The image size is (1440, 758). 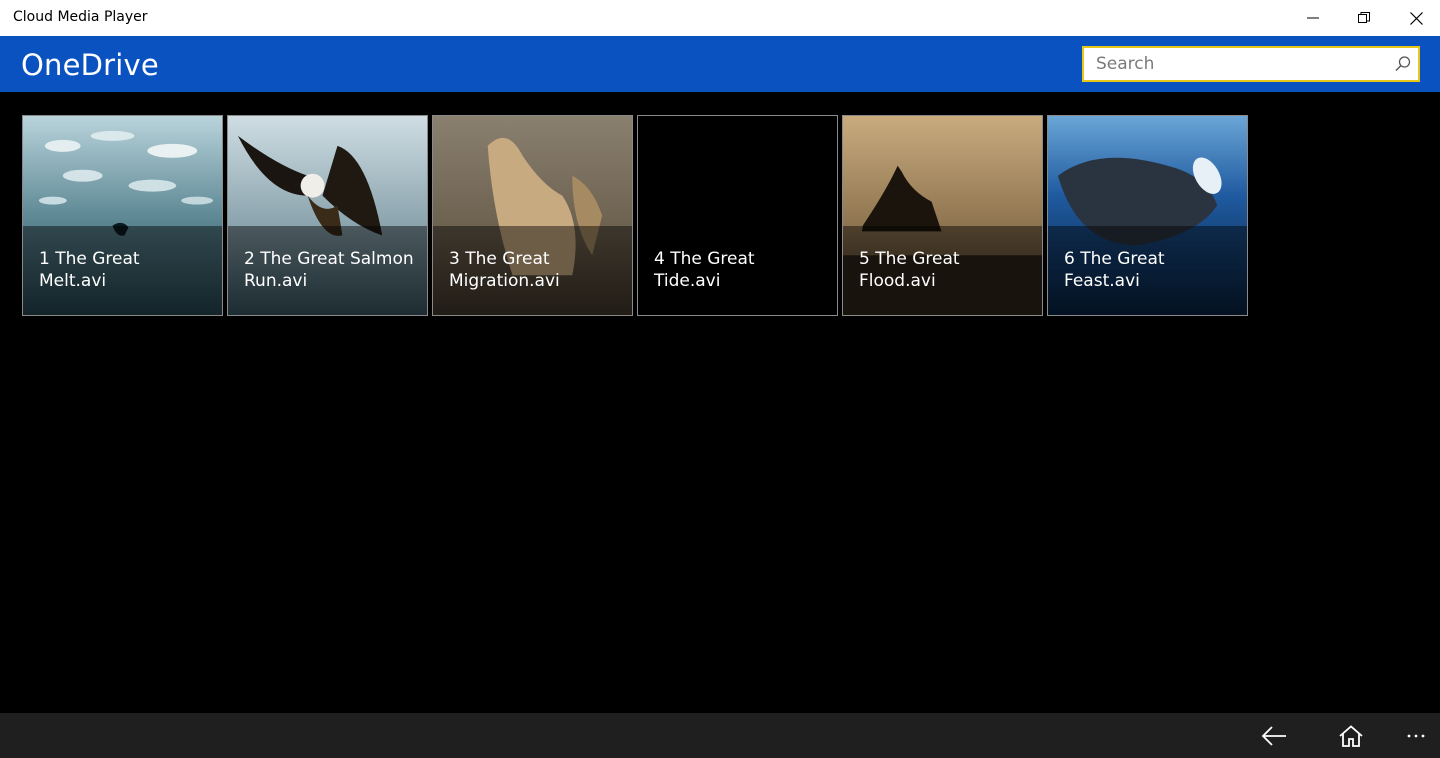 What do you see at coordinates (737, 215) in the screenshot?
I see `video-tile: 4 The Great Tide.avi` at bounding box center [737, 215].